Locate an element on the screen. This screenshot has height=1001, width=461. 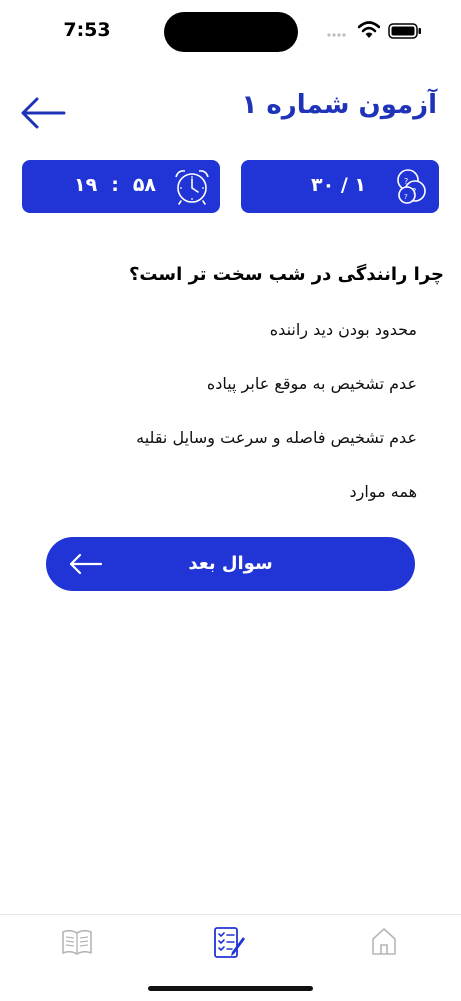
answer-option-4: همه موارد is located at coordinates (227, 491).